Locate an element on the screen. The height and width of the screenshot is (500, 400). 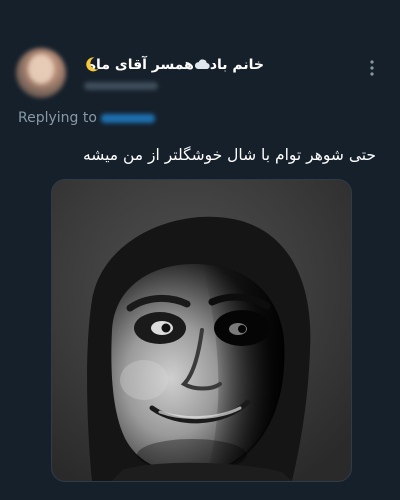
moon-icon is located at coordinates (92, 64).